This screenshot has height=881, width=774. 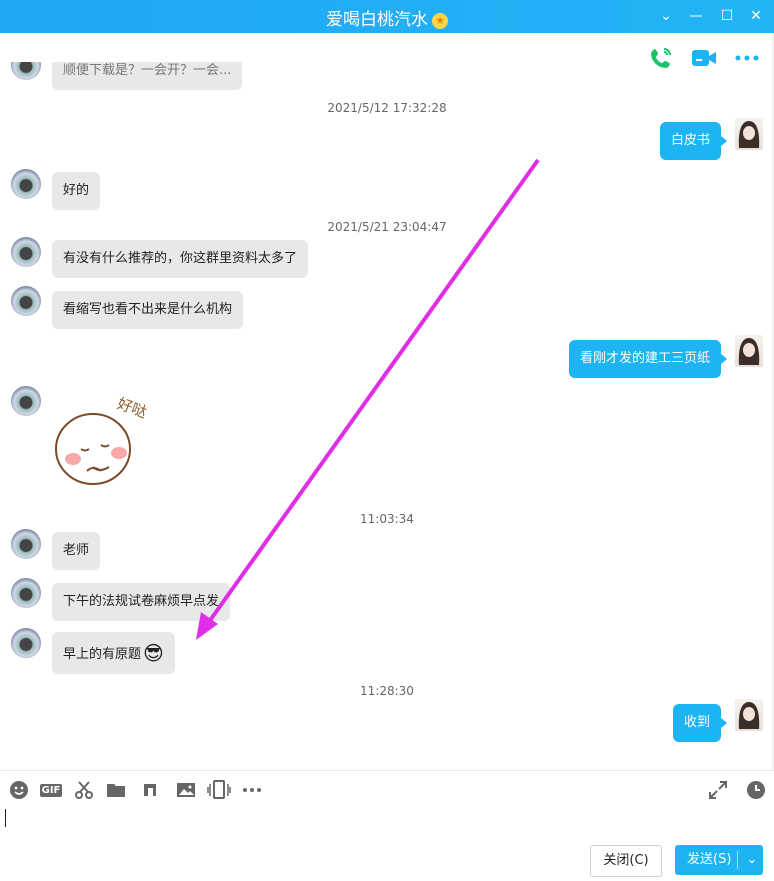 What do you see at coordinates (116, 790) in the screenshot?
I see `folder-icon` at bounding box center [116, 790].